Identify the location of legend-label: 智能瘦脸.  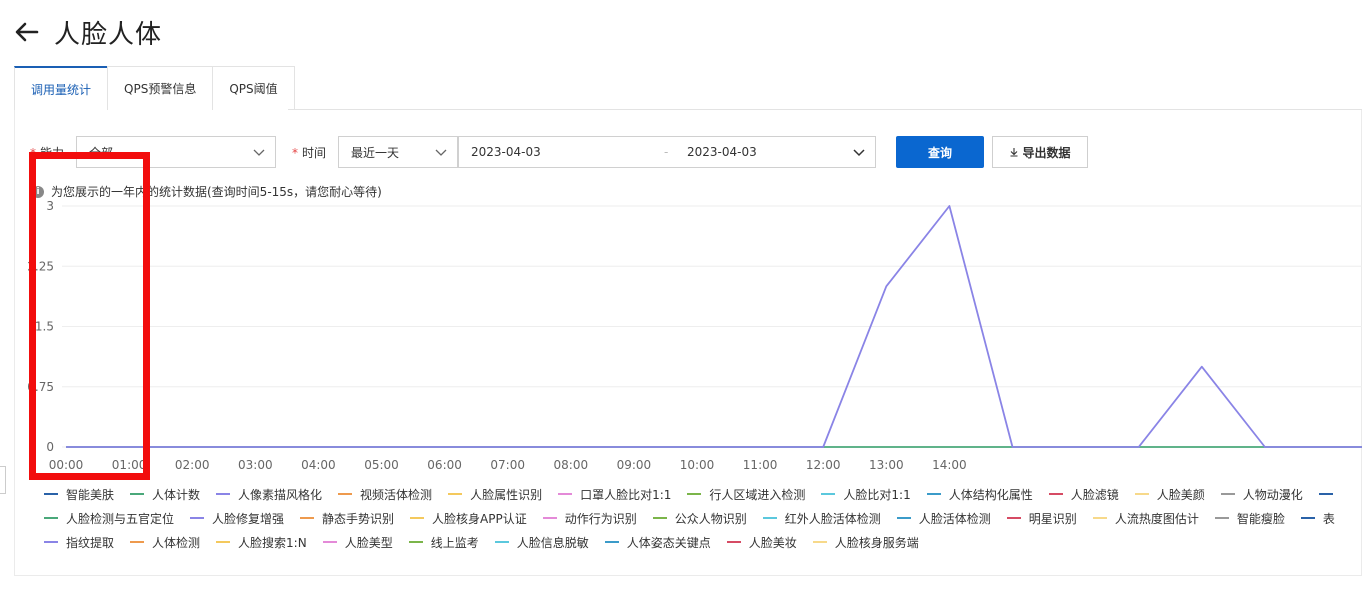
(1260, 518).